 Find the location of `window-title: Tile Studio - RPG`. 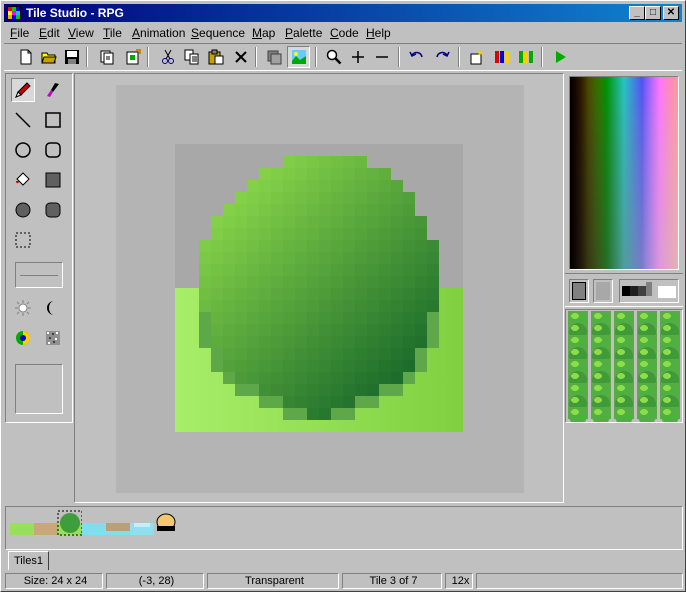

window-title: Tile Studio - RPG is located at coordinates (75, 13).